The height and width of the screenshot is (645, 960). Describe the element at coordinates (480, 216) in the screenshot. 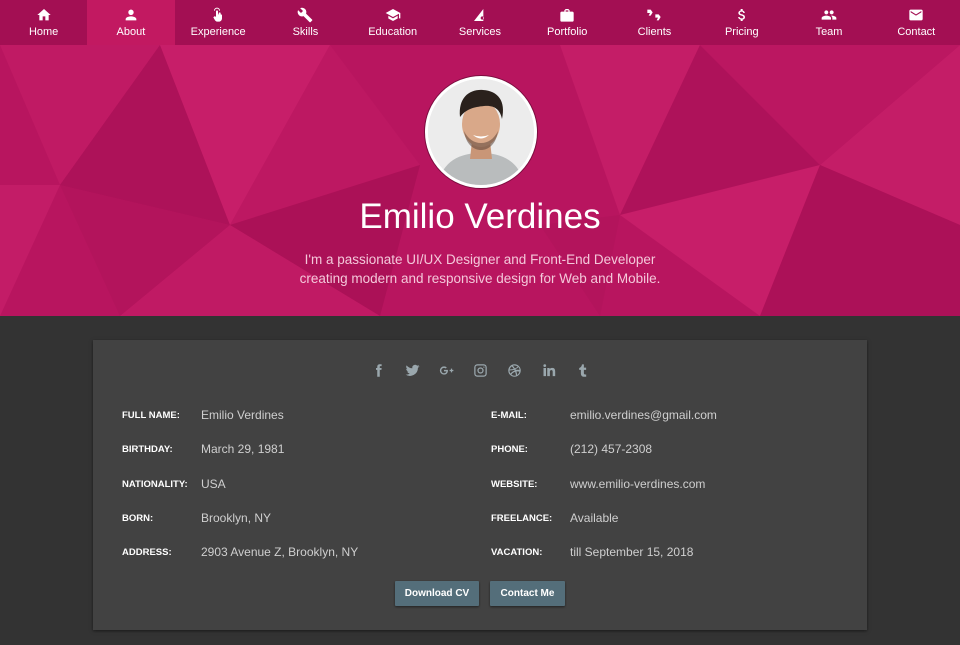

I see `profile-name: Emilio Verdines` at that location.